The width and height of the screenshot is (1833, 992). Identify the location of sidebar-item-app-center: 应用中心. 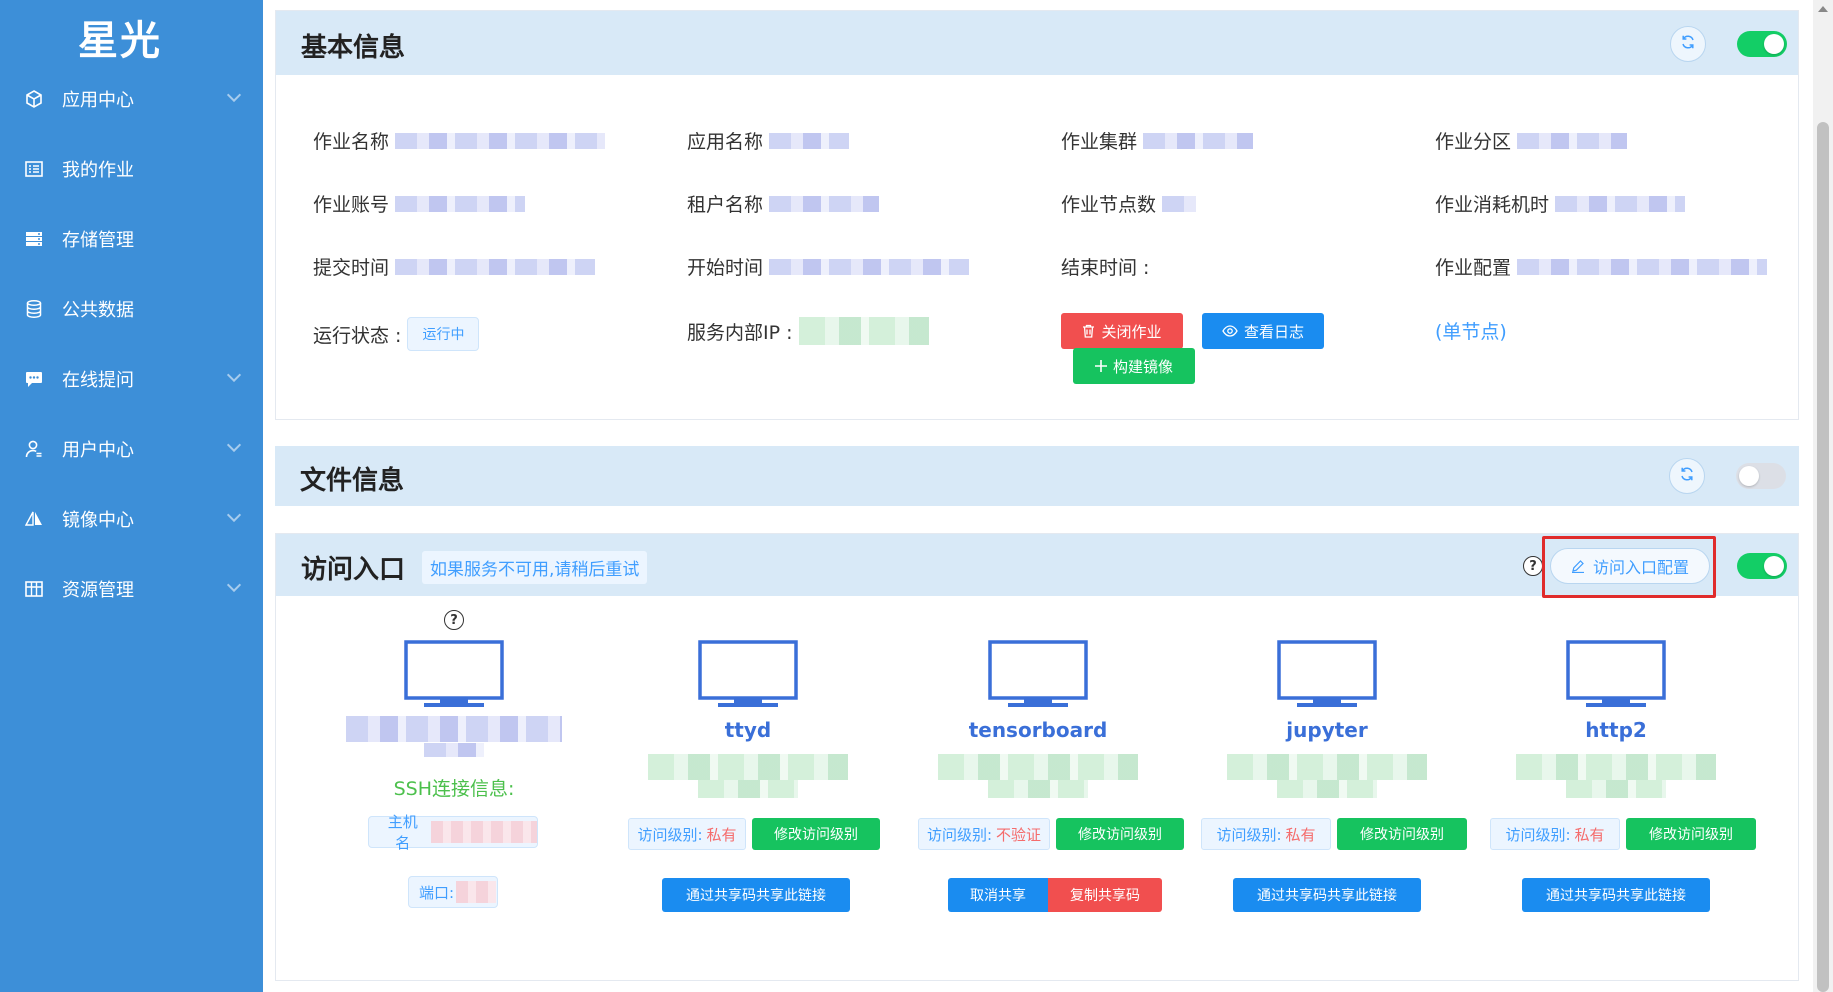
(131, 99).